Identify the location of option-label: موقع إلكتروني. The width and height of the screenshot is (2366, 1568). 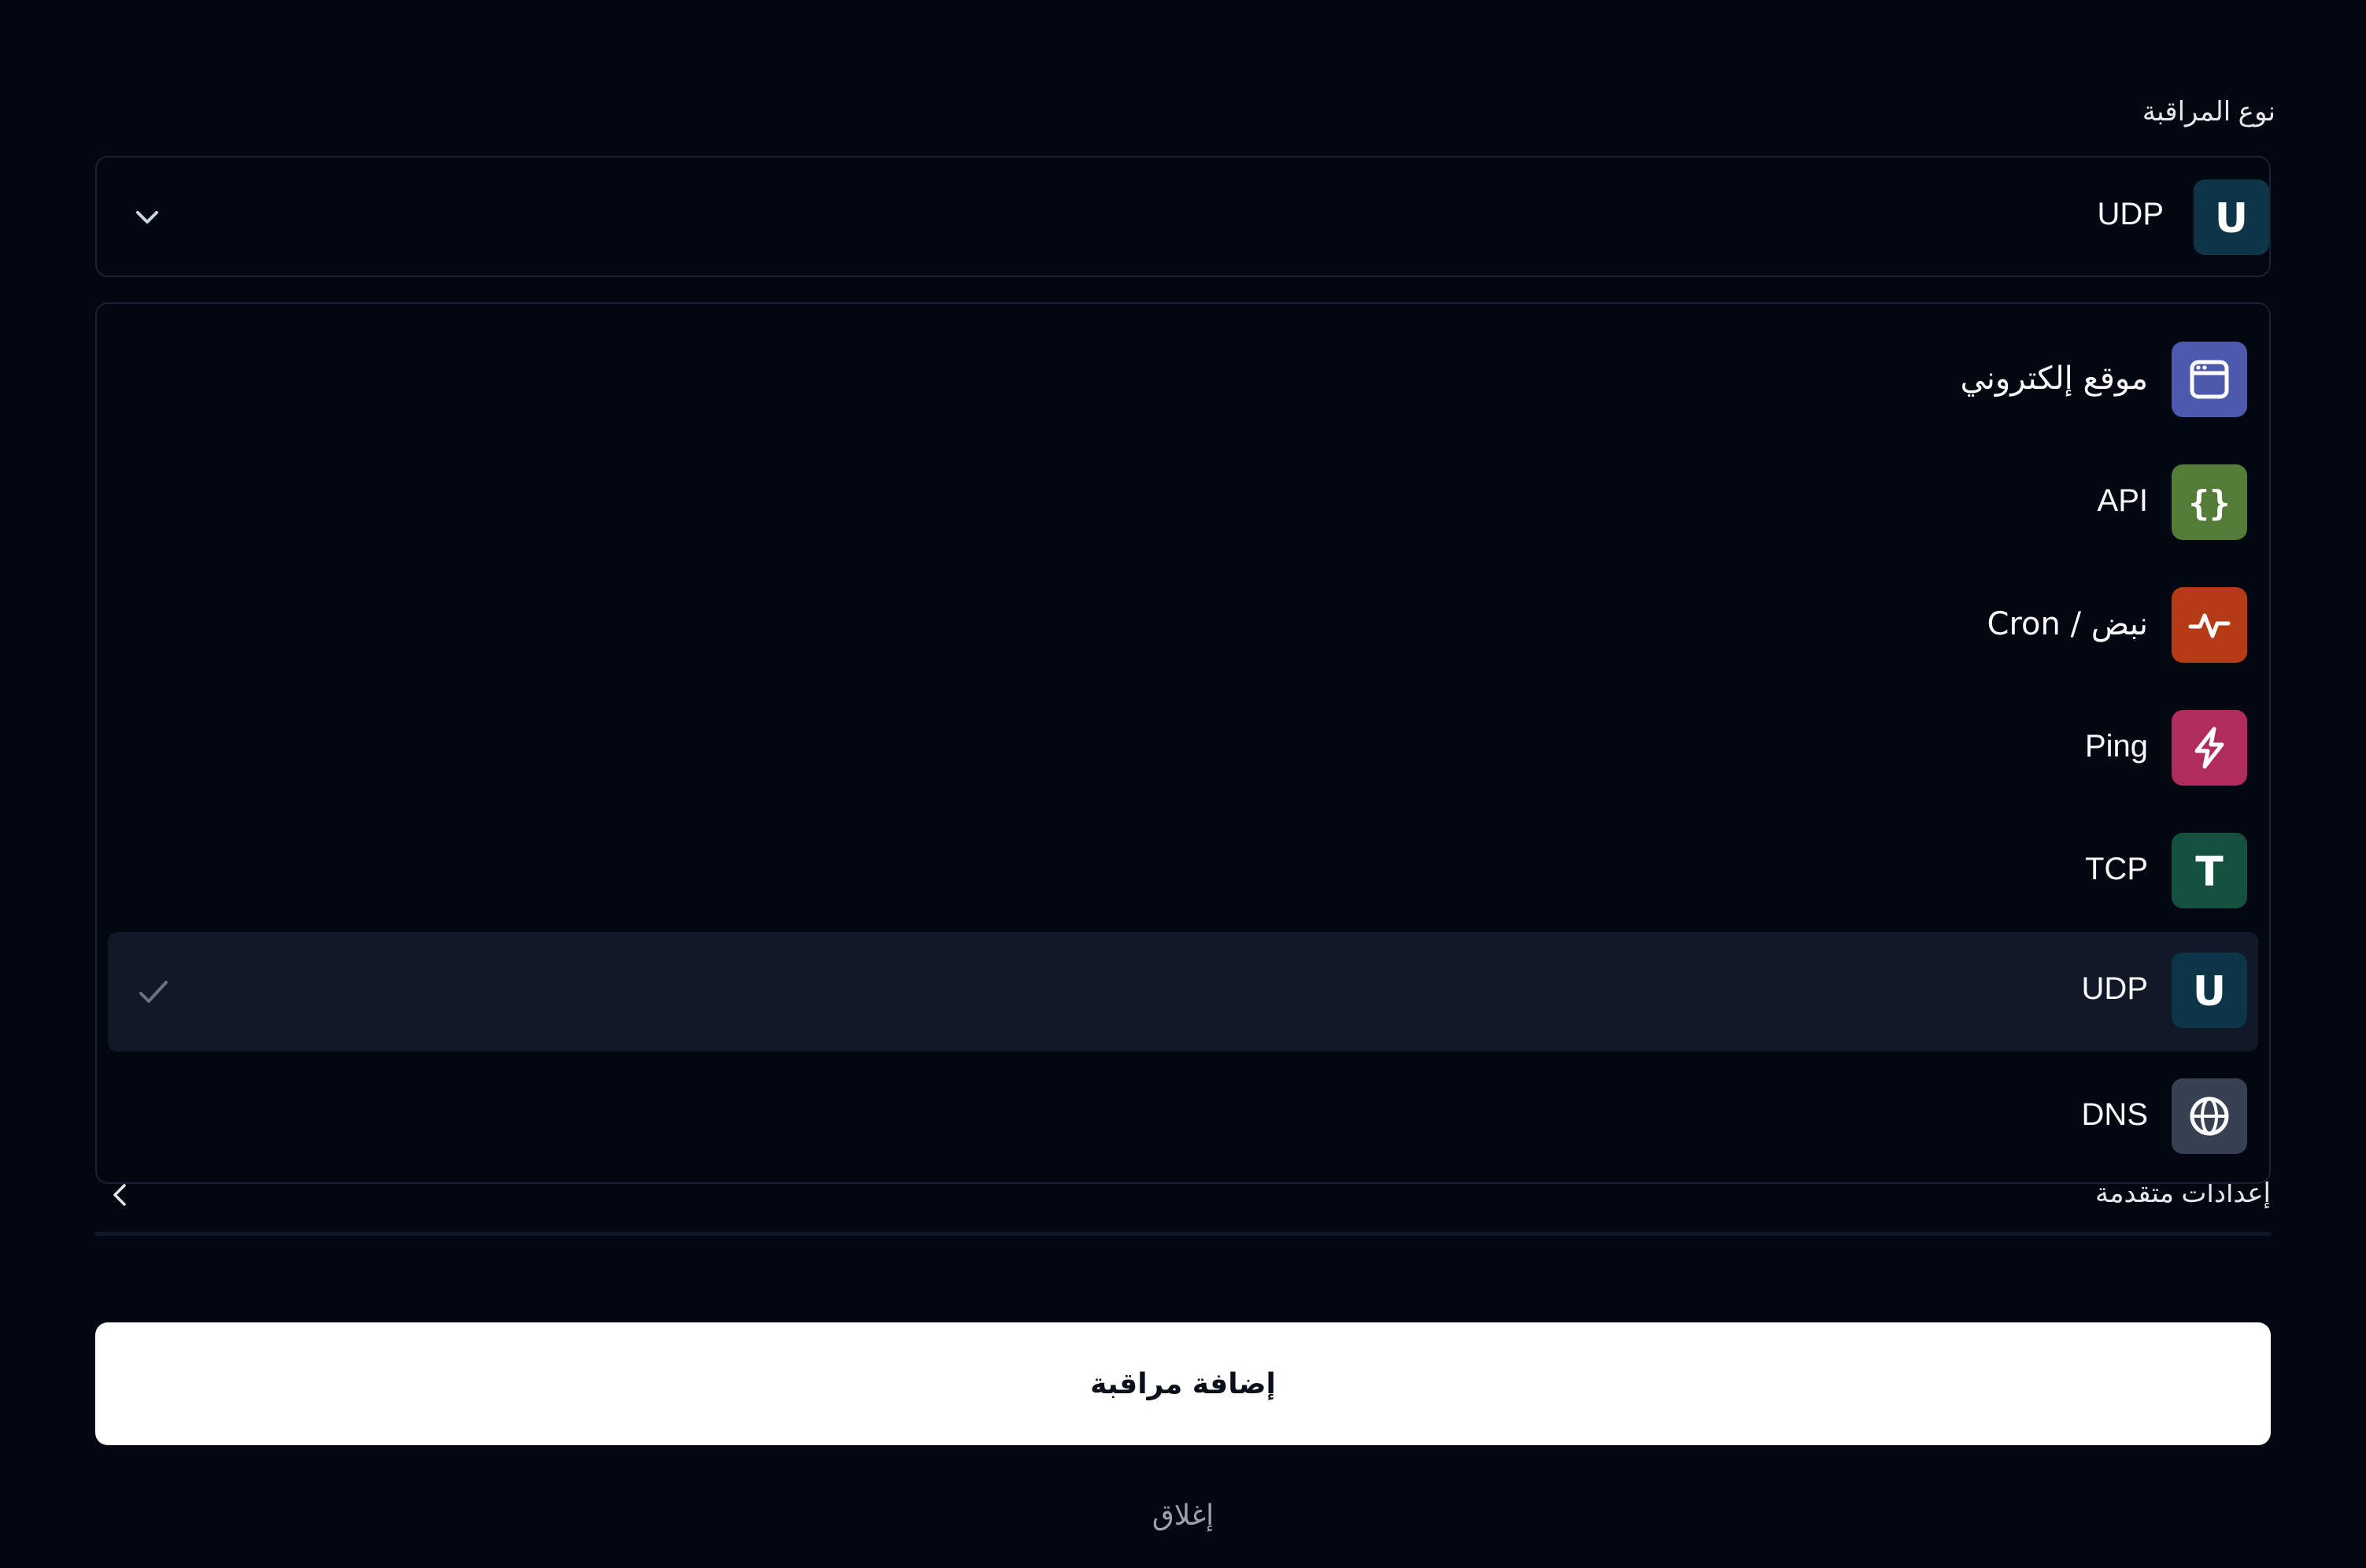
(2054, 379).